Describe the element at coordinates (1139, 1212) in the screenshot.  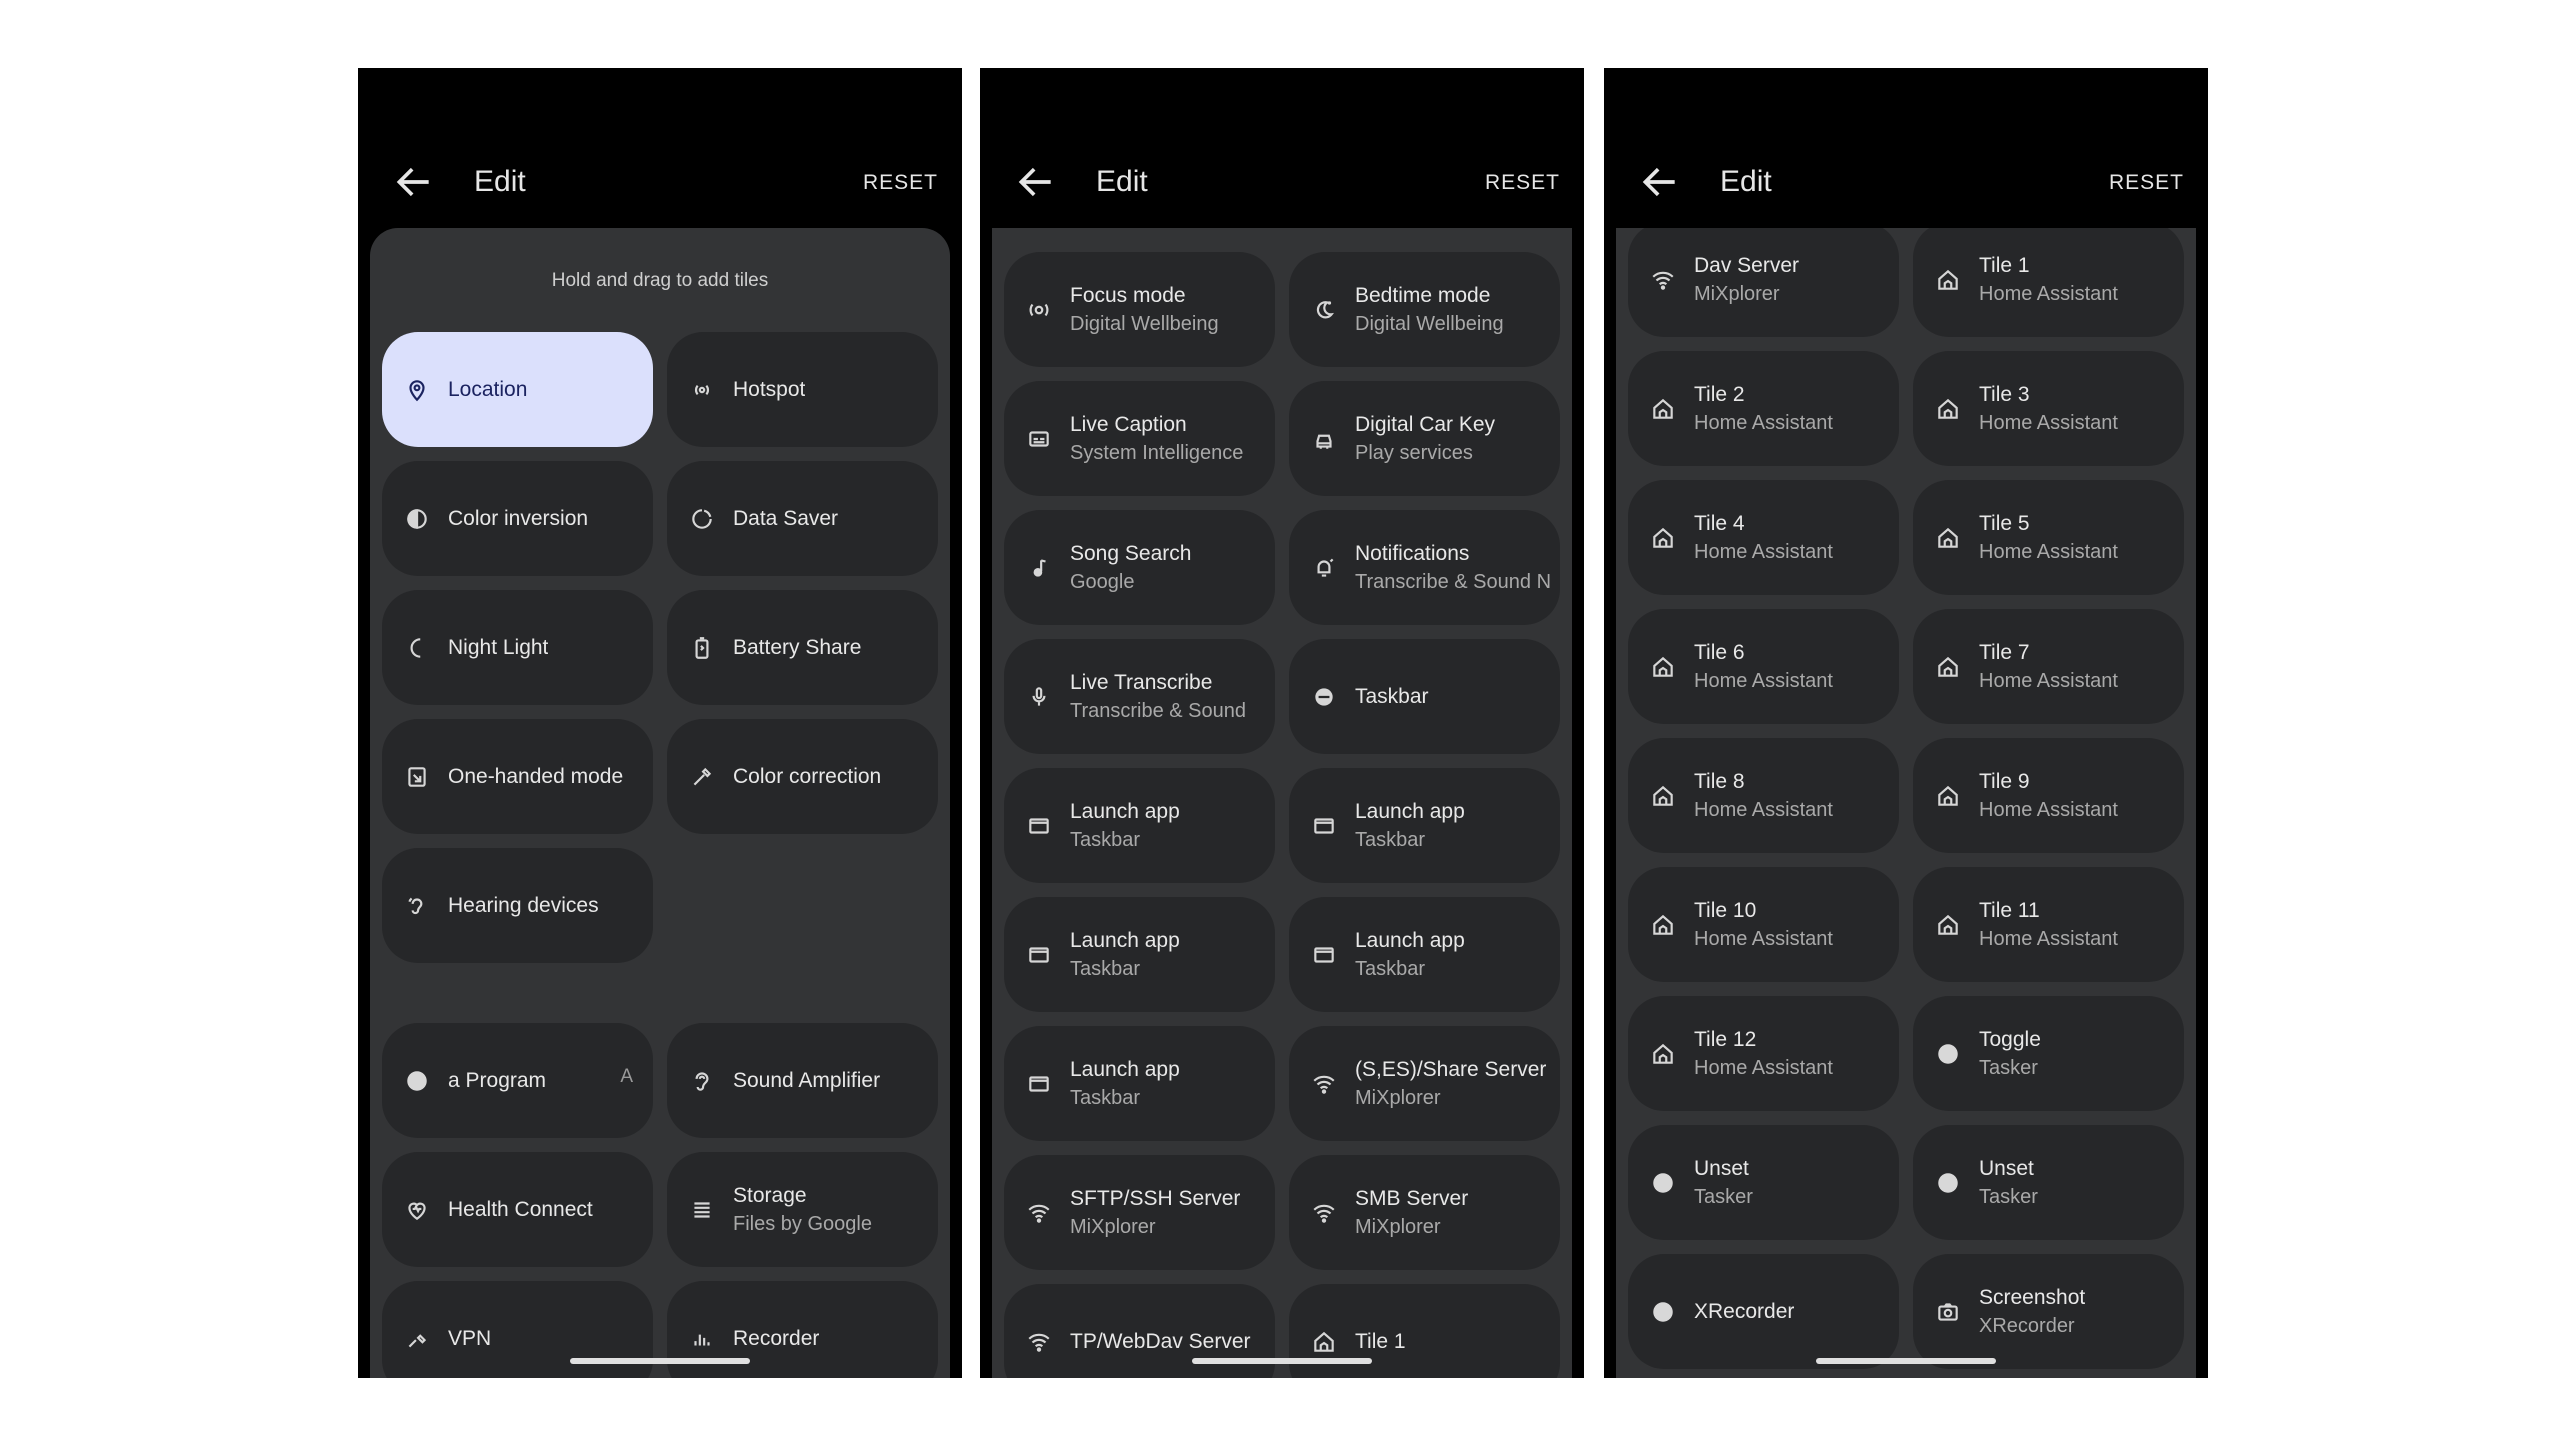
I see `qs-tile: SFTP/SSH Server MiXplorer` at that location.